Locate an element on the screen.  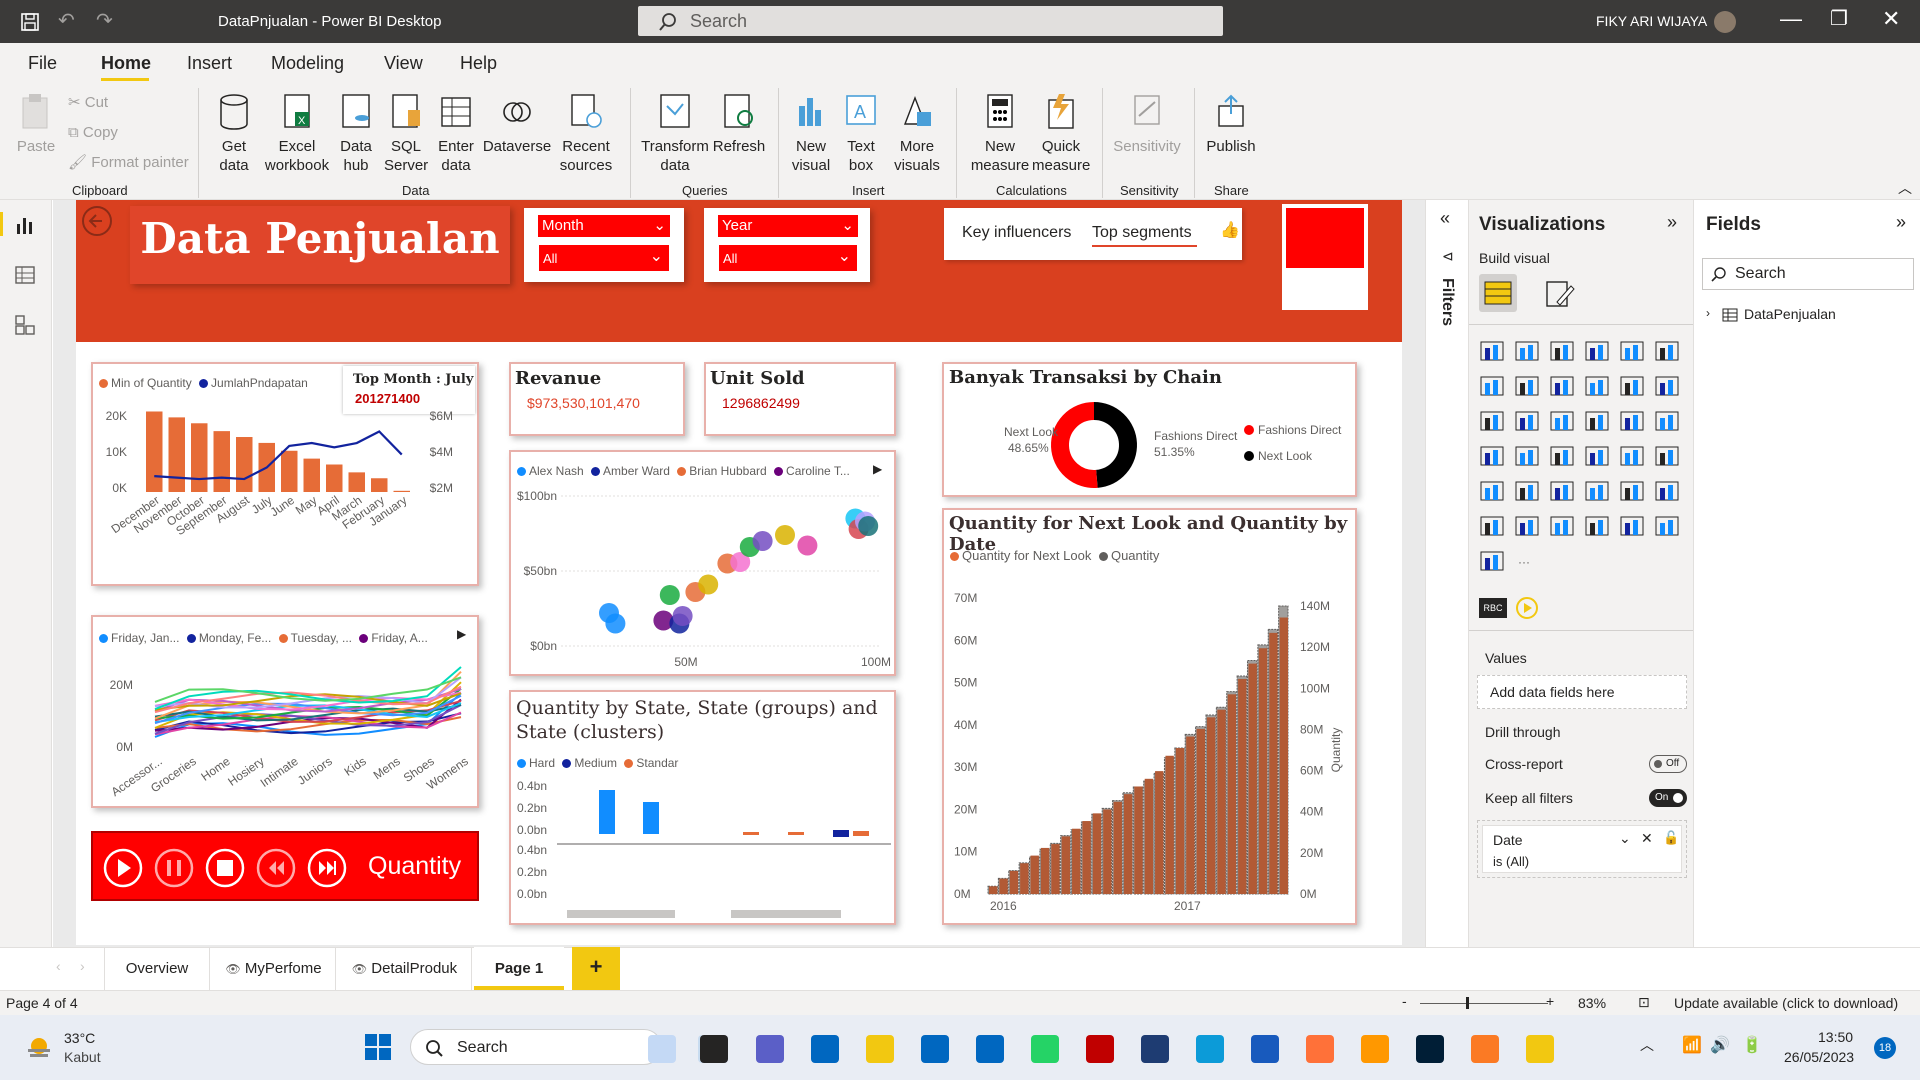
collapse-fields-icon: » is located at coordinates (1901, 222).